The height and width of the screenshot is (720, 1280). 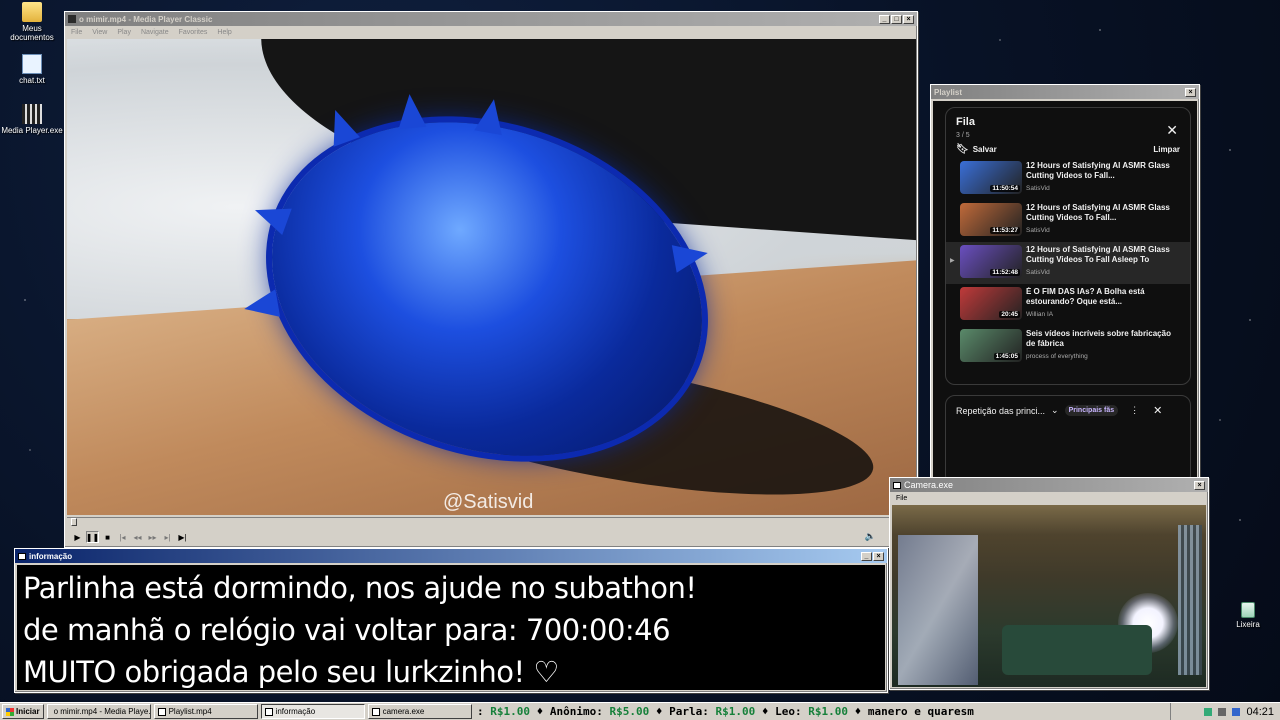 What do you see at coordinates (952, 261) in the screenshot?
I see `now-playing-icon: ▶` at bounding box center [952, 261].